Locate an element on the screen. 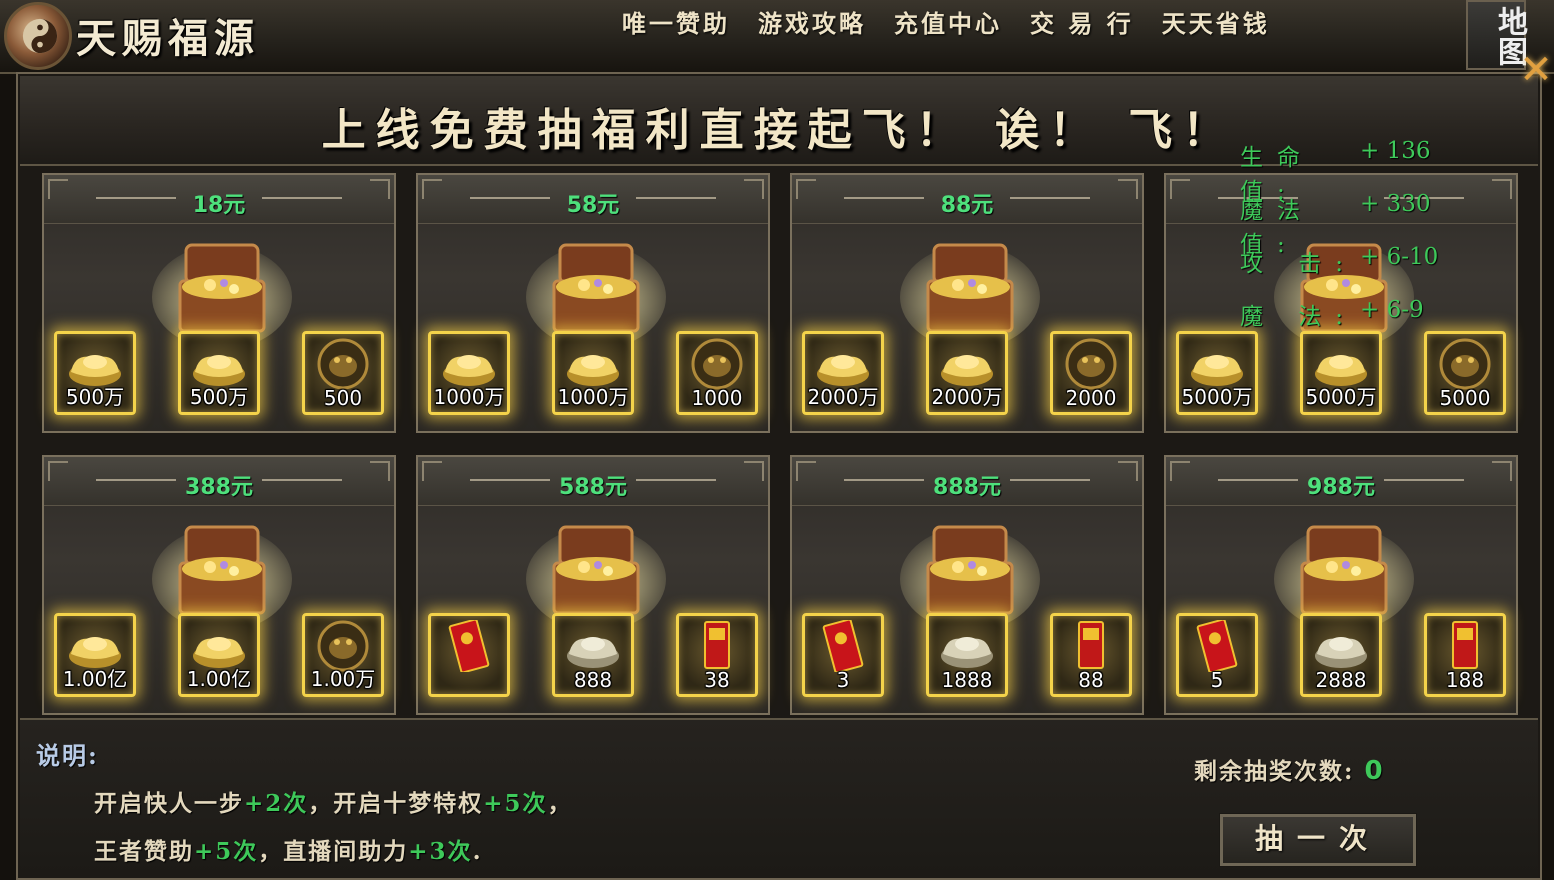 The image size is (1554, 880). card-price: 58元 is located at coordinates (593, 205).